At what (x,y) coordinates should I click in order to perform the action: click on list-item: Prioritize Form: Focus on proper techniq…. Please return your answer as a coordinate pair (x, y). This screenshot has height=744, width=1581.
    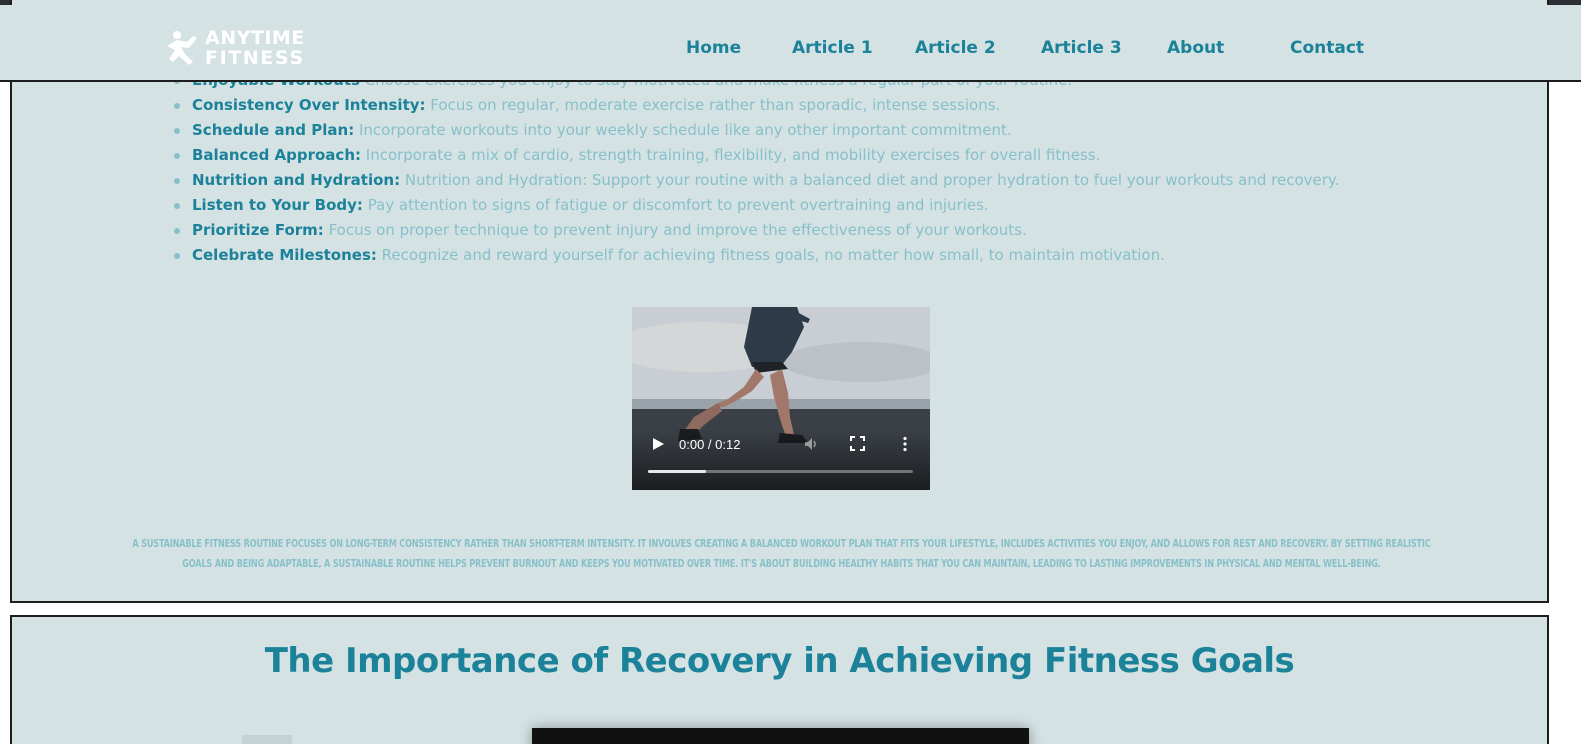
    Looking at the image, I should click on (756, 230).